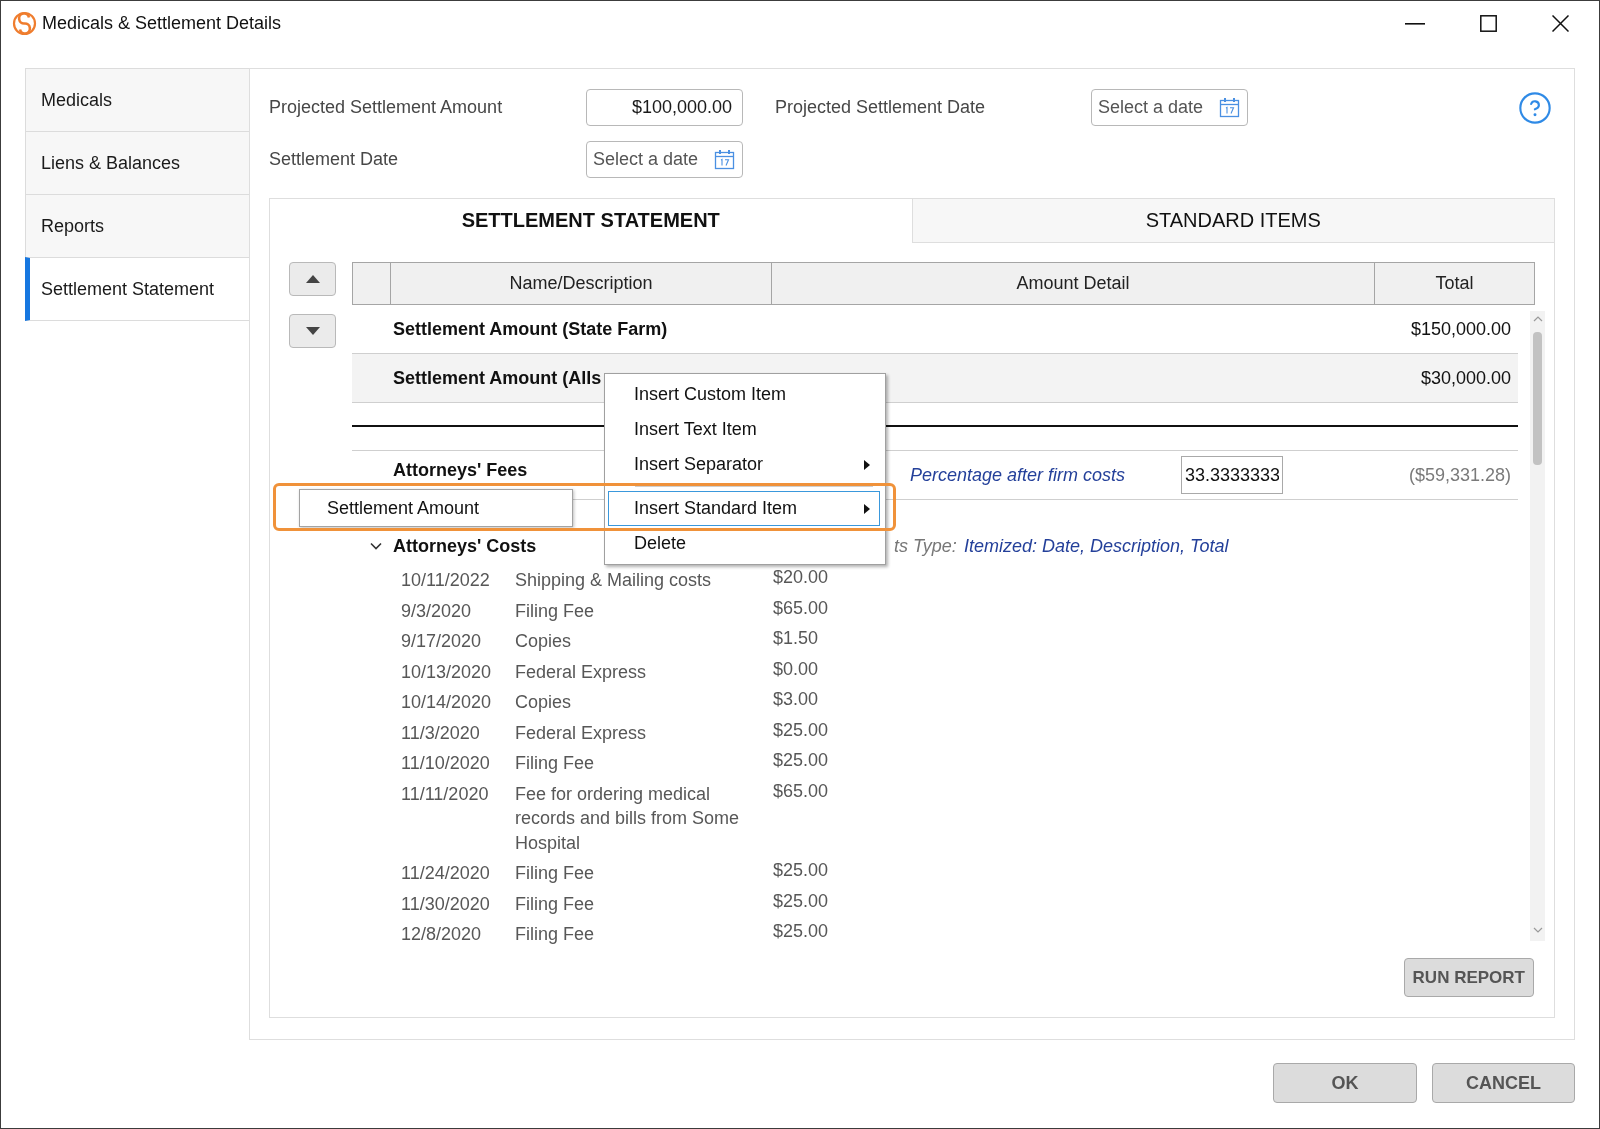 The image size is (1600, 1129). What do you see at coordinates (1096, 546) in the screenshot?
I see `costs-type-value: Itemized: Date, Description, Total` at bounding box center [1096, 546].